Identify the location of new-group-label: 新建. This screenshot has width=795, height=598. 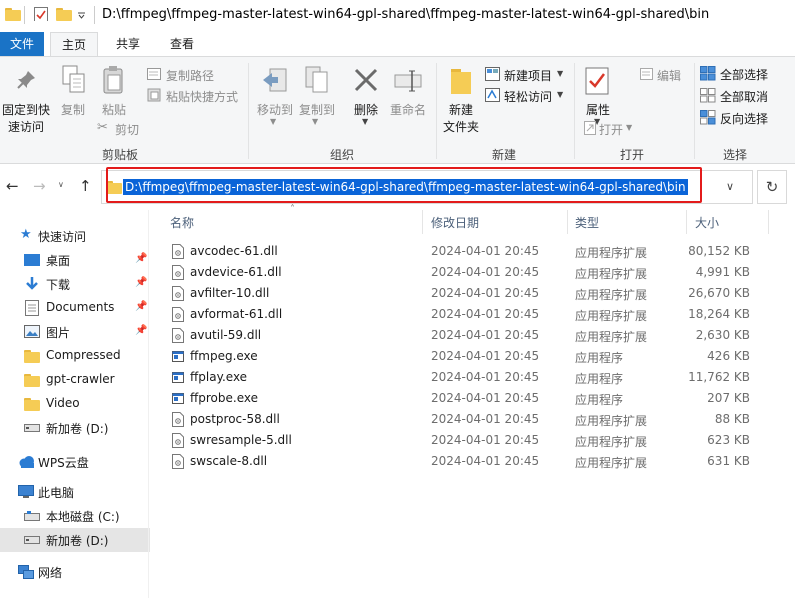
(503, 155).